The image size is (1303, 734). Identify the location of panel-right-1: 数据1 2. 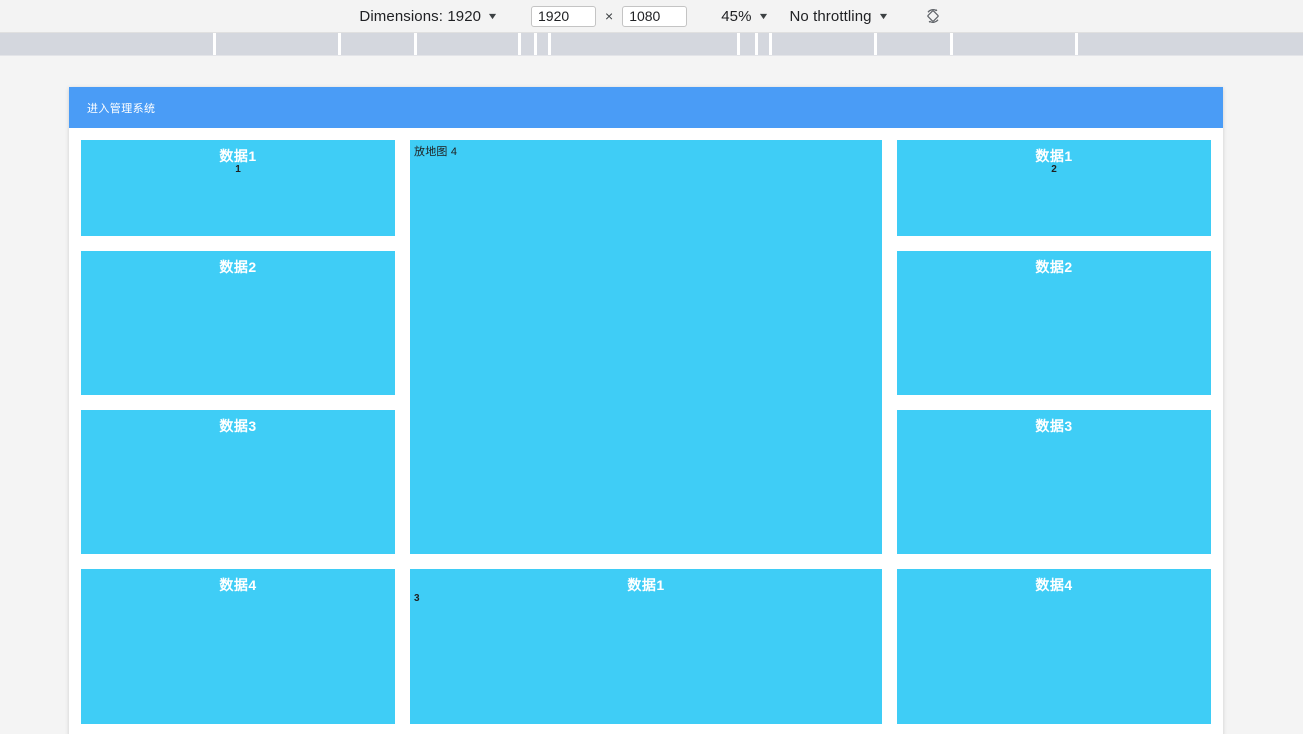
(1054, 188).